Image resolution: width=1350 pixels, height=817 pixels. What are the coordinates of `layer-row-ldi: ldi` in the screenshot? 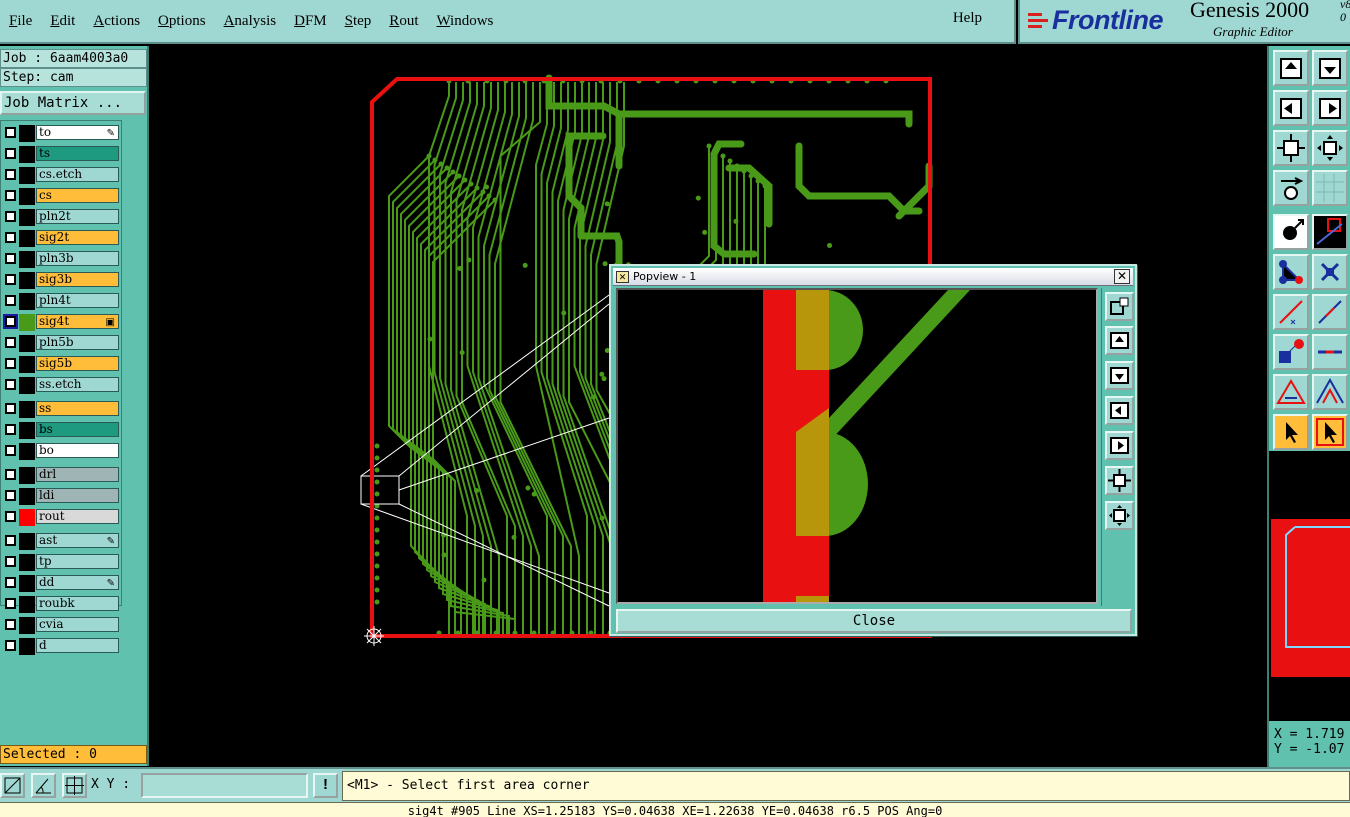 It's located at (61, 496).